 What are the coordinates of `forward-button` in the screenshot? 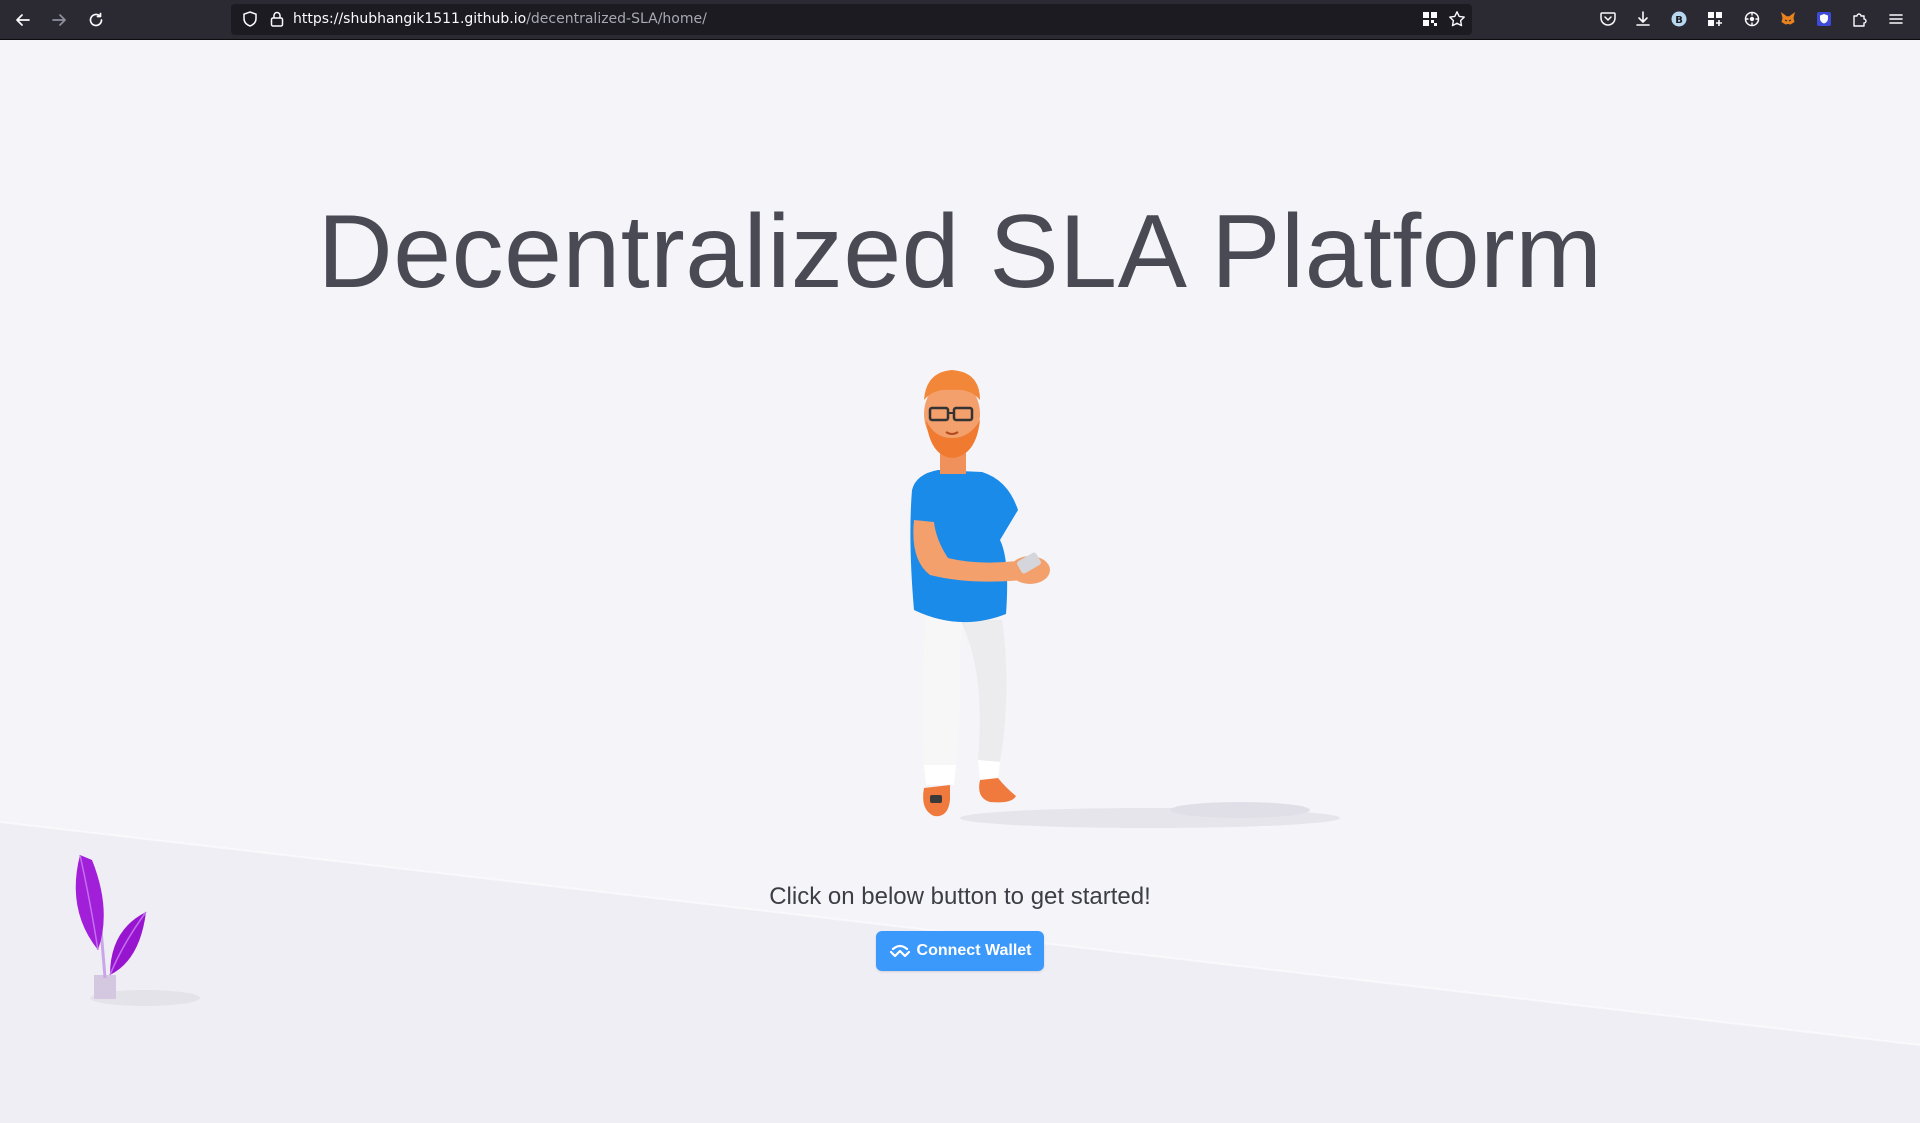 It's located at (59, 20).